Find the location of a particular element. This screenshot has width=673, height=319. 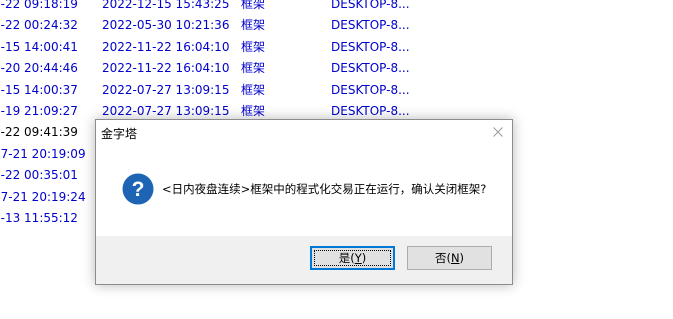

start-time-cell: 2-22 09:18:19 is located at coordinates (39, 5).